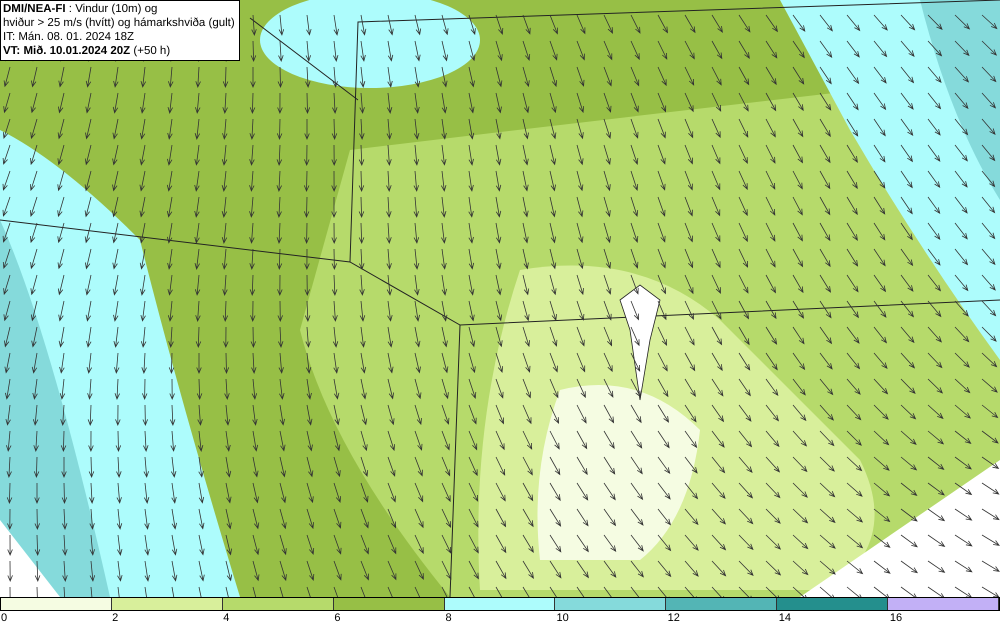 The image size is (1000, 626). I want to click on scale-label: 12, so click(673, 618).